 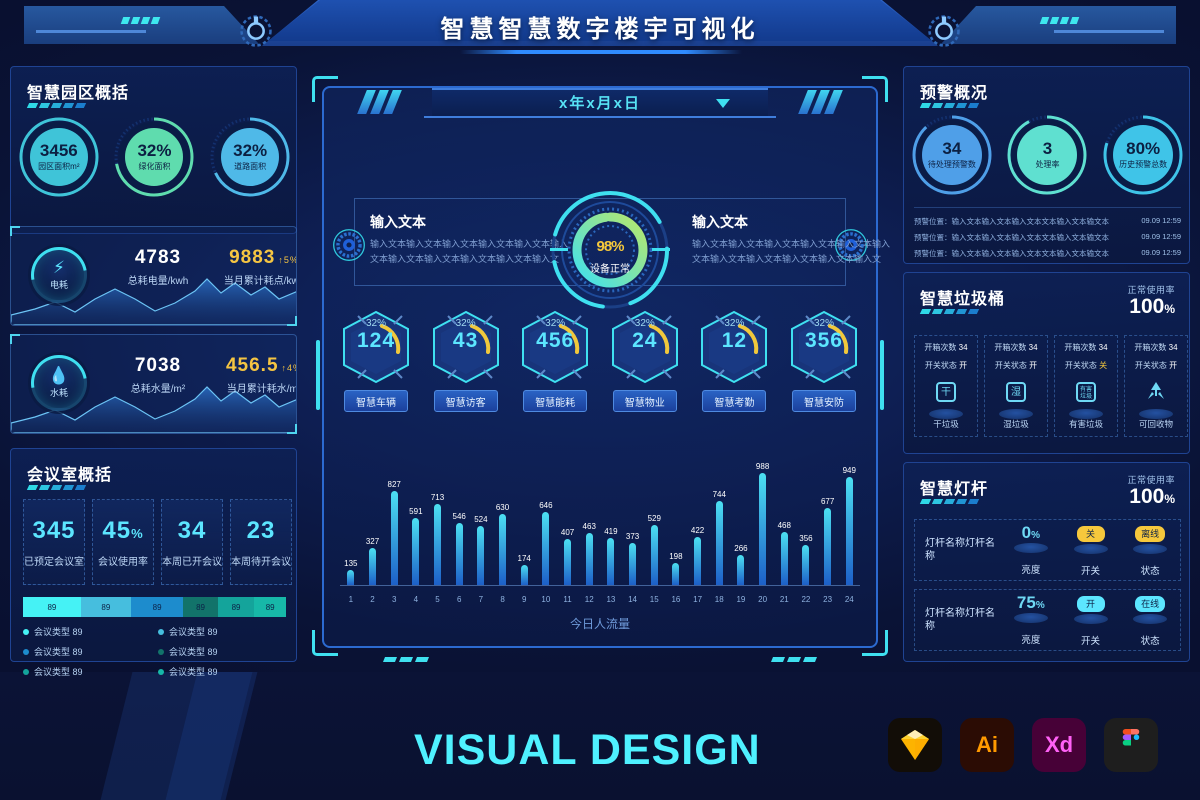 What do you see at coordinates (459, 516) in the screenshot?
I see `chart-bar-col-5: 546` at bounding box center [459, 516].